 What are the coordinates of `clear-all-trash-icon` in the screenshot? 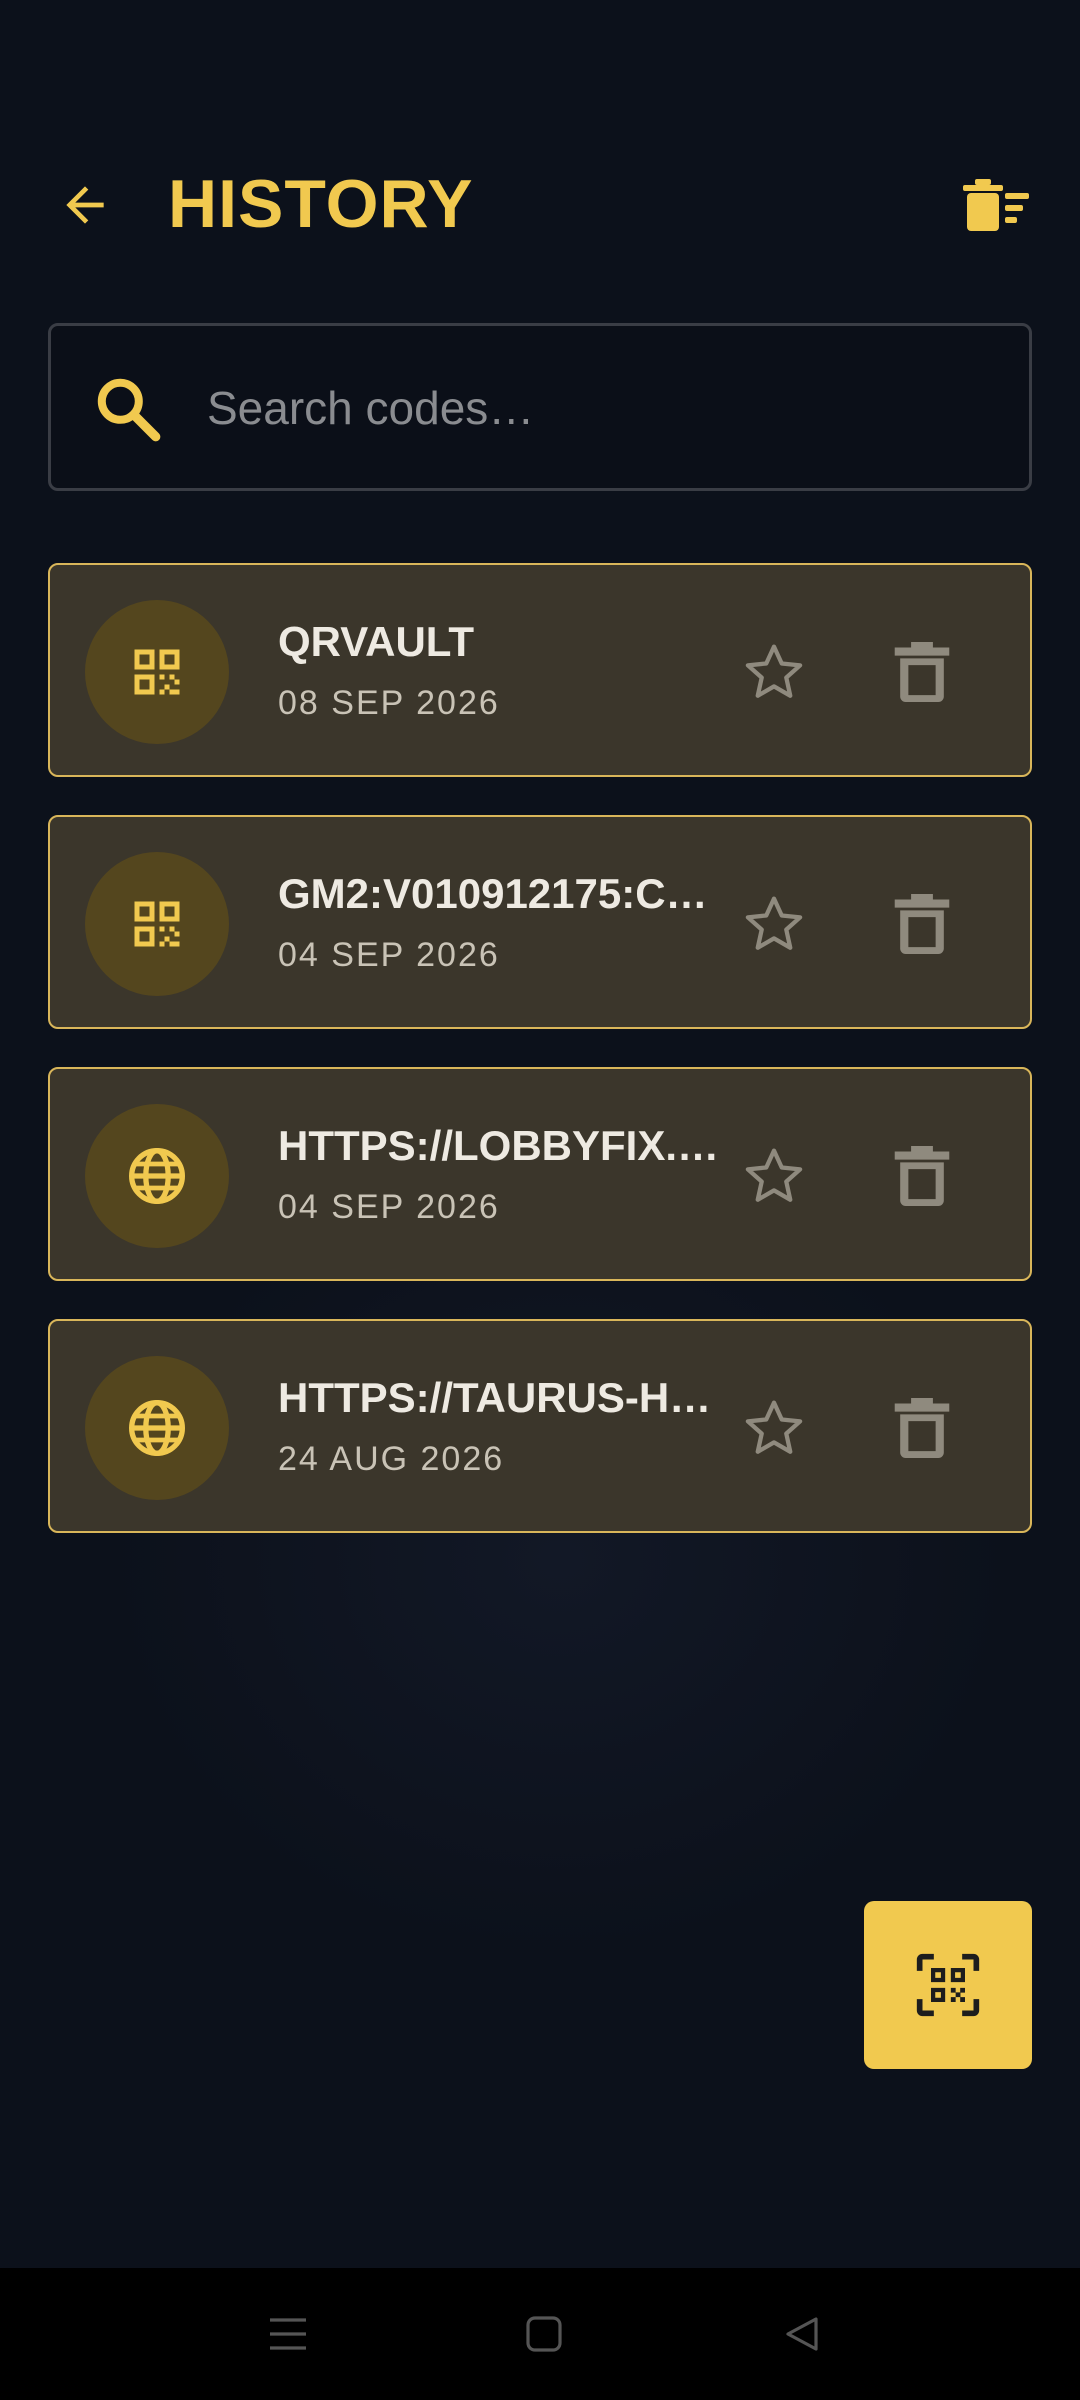 It's located at (996, 205).